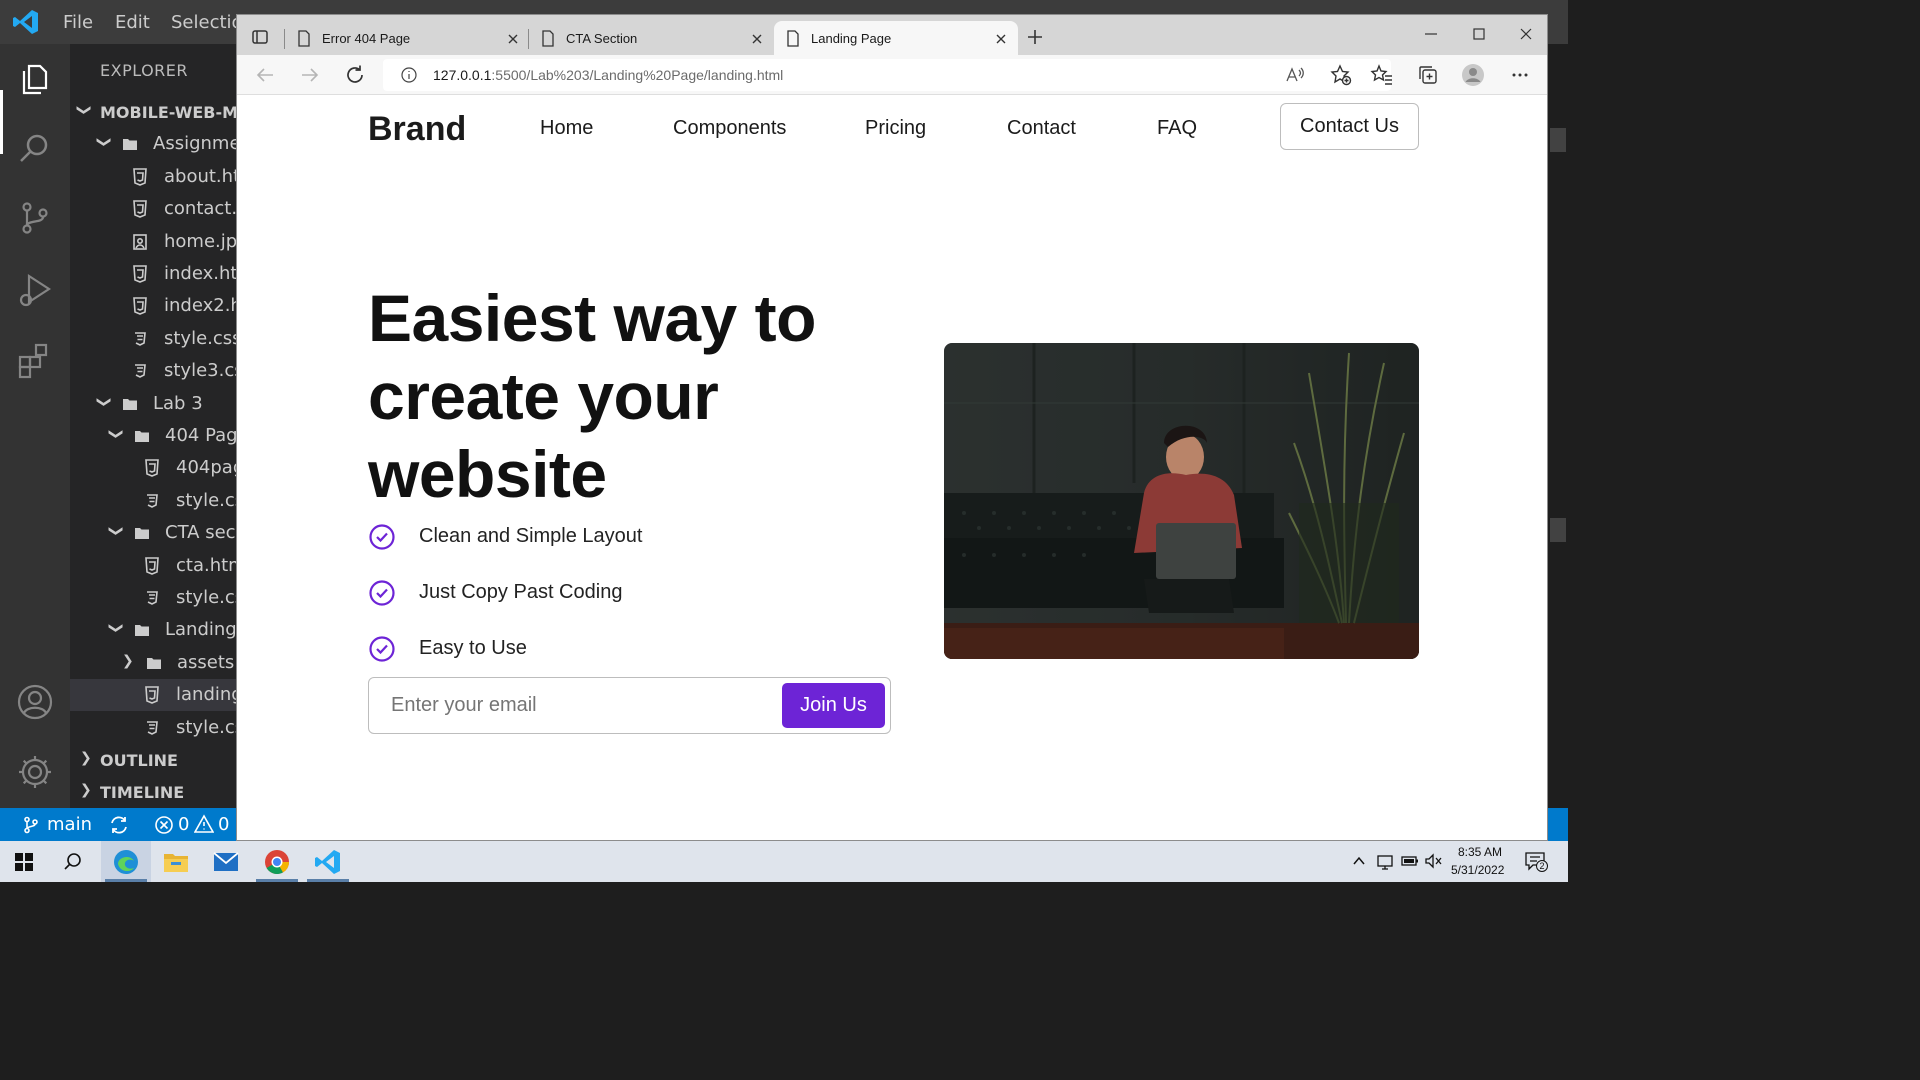 The width and height of the screenshot is (1920, 1080). What do you see at coordinates (119, 825) in the screenshot?
I see `sync-icon` at bounding box center [119, 825].